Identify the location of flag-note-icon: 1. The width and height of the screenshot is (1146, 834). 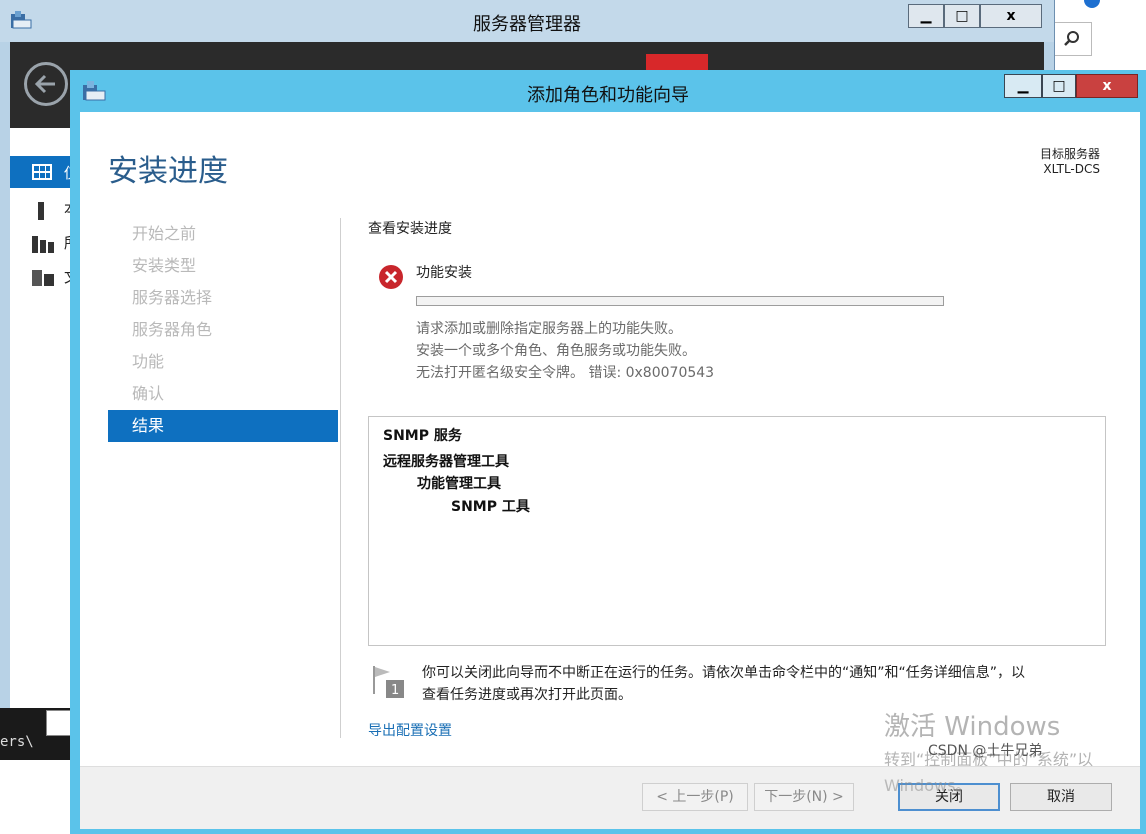
(388, 682).